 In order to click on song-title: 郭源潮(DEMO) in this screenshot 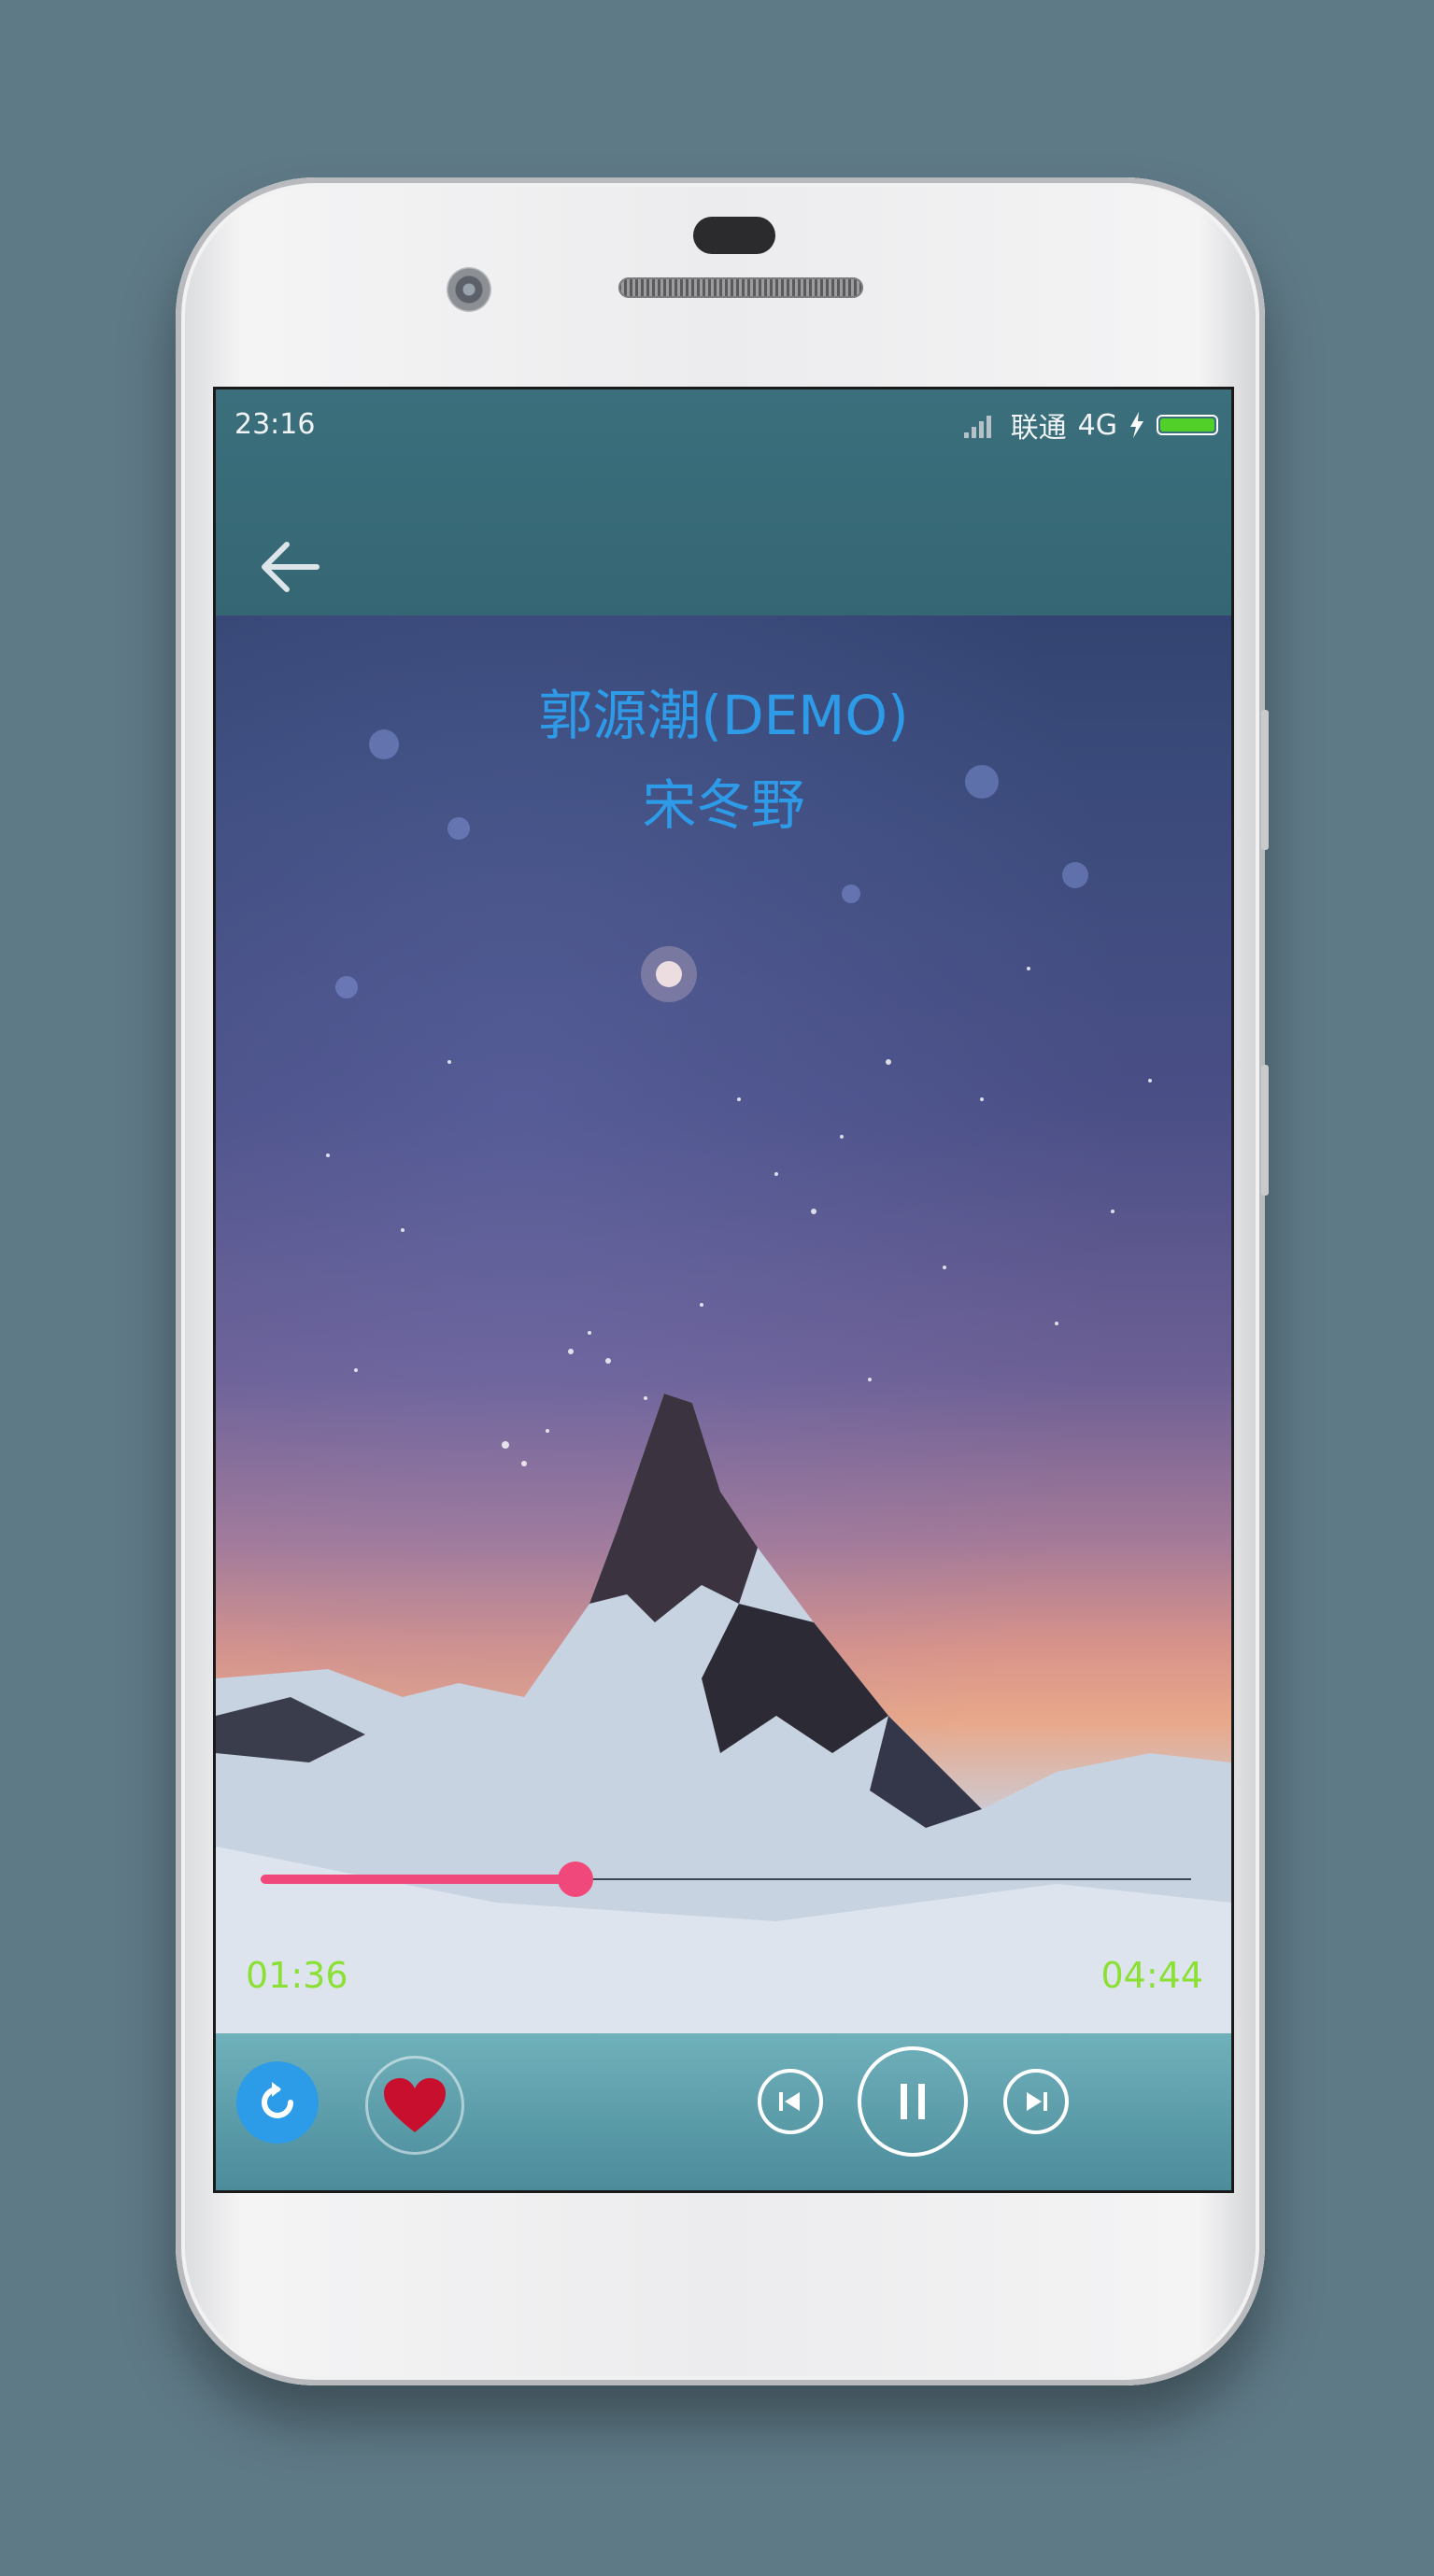, I will do `click(723, 715)`.